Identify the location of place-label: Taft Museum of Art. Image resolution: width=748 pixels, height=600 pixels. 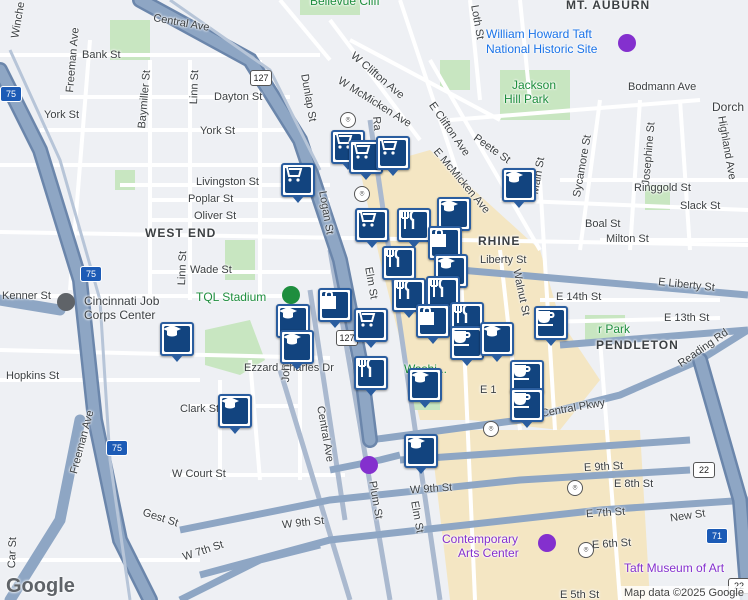
(674, 568).